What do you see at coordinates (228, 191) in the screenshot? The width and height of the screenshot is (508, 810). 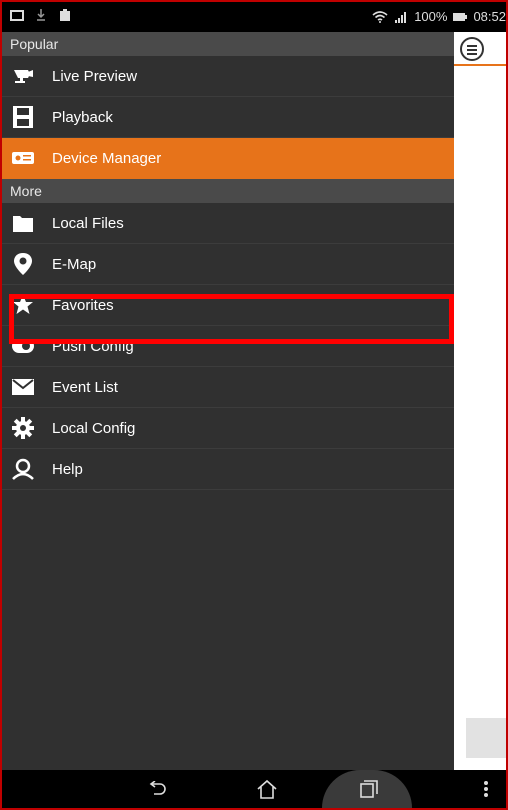 I see `section-more: More` at bounding box center [228, 191].